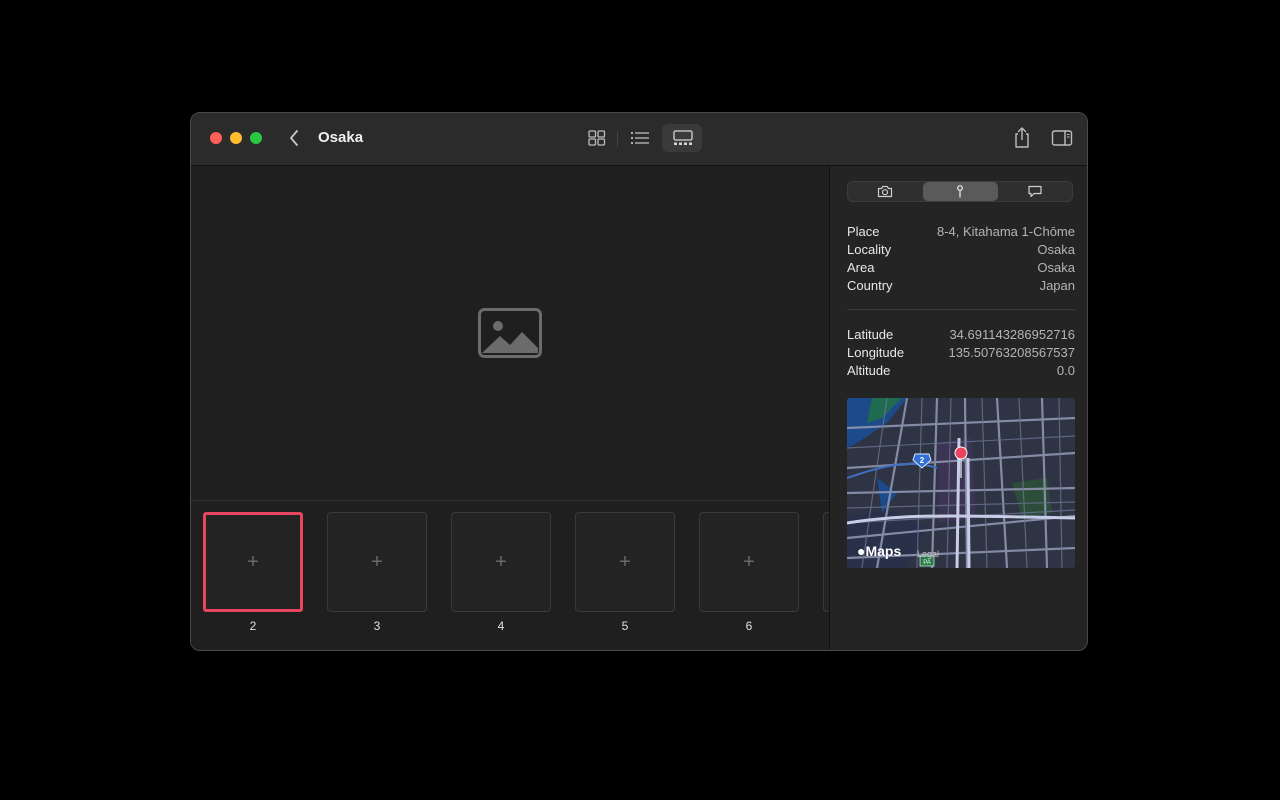 Image resolution: width=1280 pixels, height=800 pixels. I want to click on close-window-button, so click(216, 138).